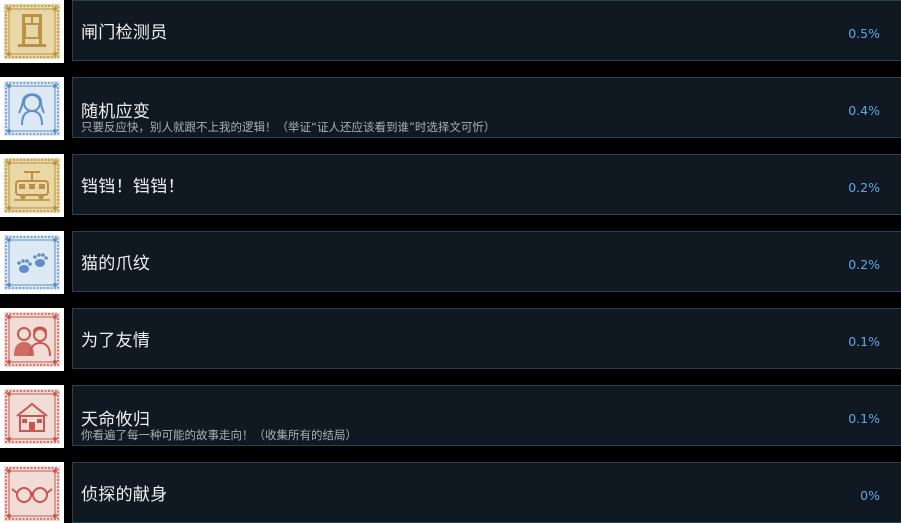 The height and width of the screenshot is (523, 901). Describe the element at coordinates (32, 492) in the screenshot. I see `glasses-icon` at that location.